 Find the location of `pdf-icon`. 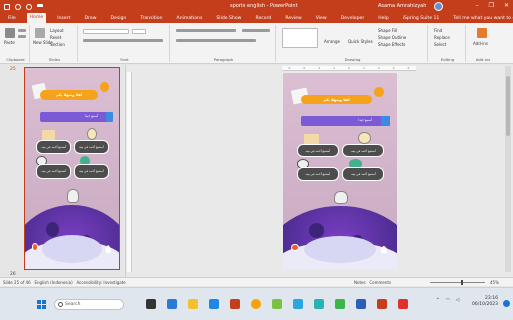

pdf-icon is located at coordinates (403, 304).